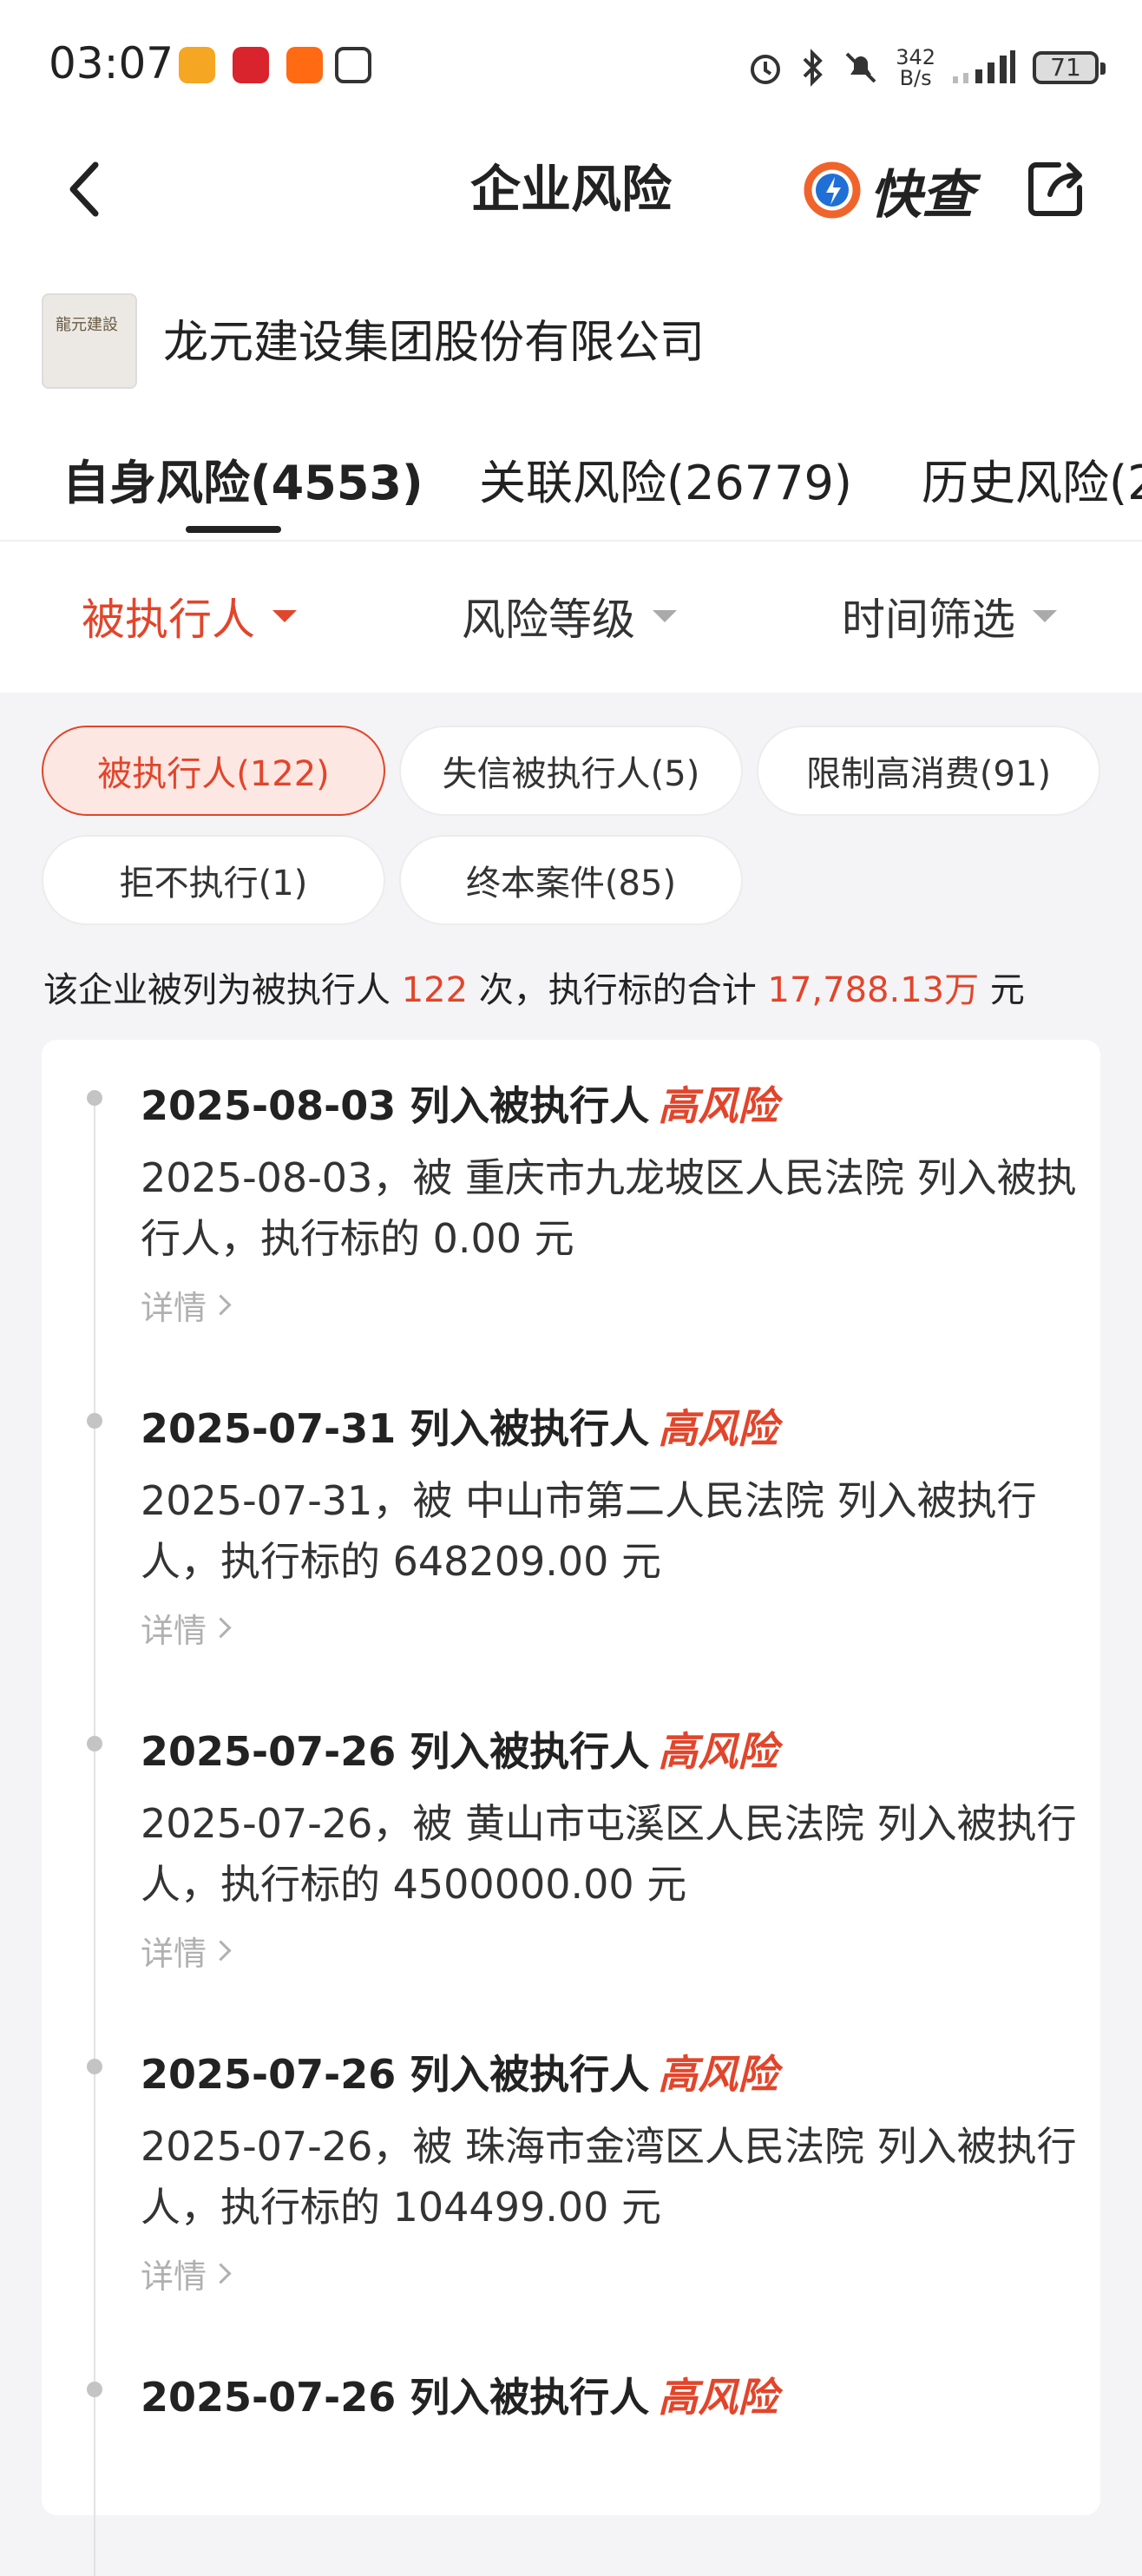  What do you see at coordinates (214, 880) in the screenshot?
I see `chip-refuse-execution: 拒不执行(1)` at bounding box center [214, 880].